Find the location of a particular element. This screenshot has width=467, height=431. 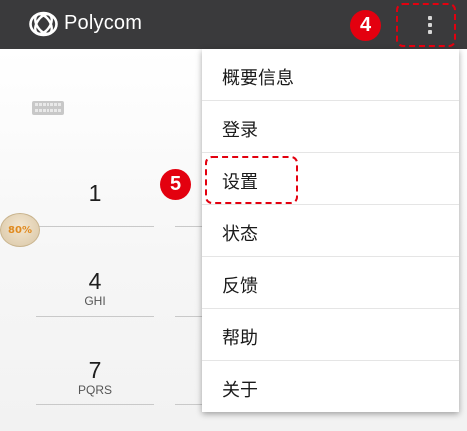

dial-key-4: 4 GHI is located at coordinates (95, 288).